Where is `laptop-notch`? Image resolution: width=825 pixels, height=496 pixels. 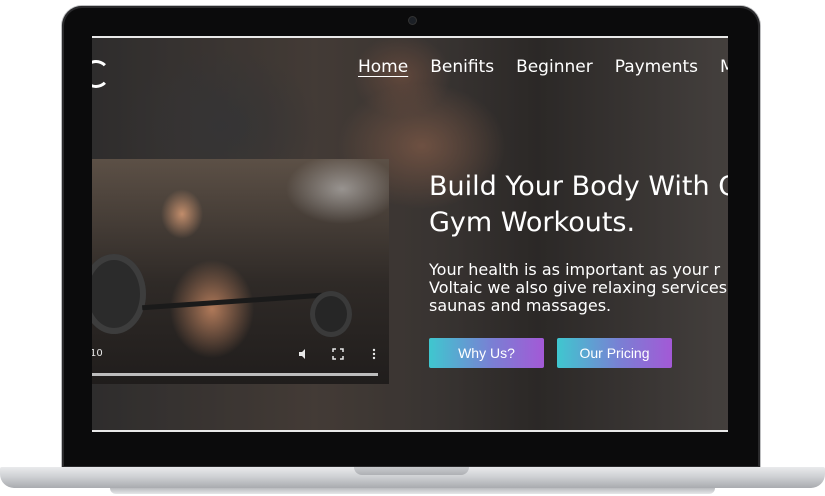
laptop-notch is located at coordinates (411, 471).